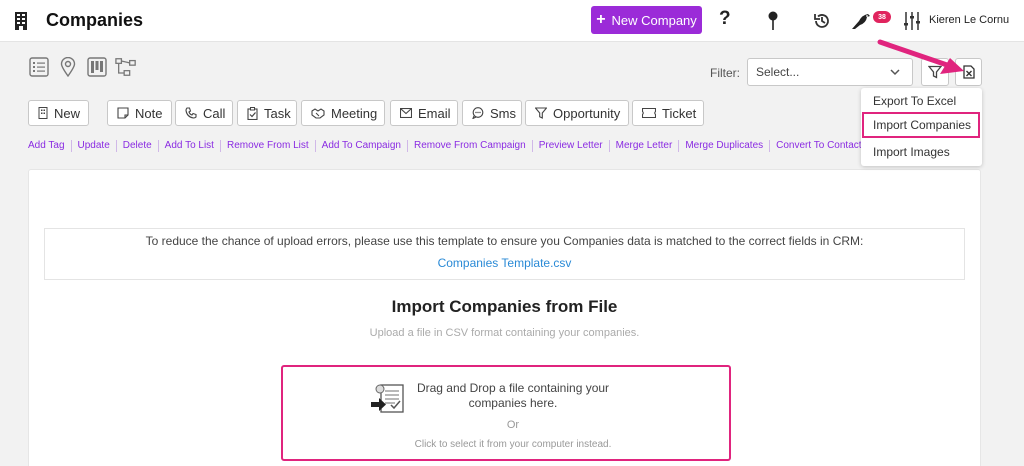 This screenshot has height=466, width=1024. What do you see at coordinates (214, 113) in the screenshot?
I see `call-button-label: Call` at bounding box center [214, 113].